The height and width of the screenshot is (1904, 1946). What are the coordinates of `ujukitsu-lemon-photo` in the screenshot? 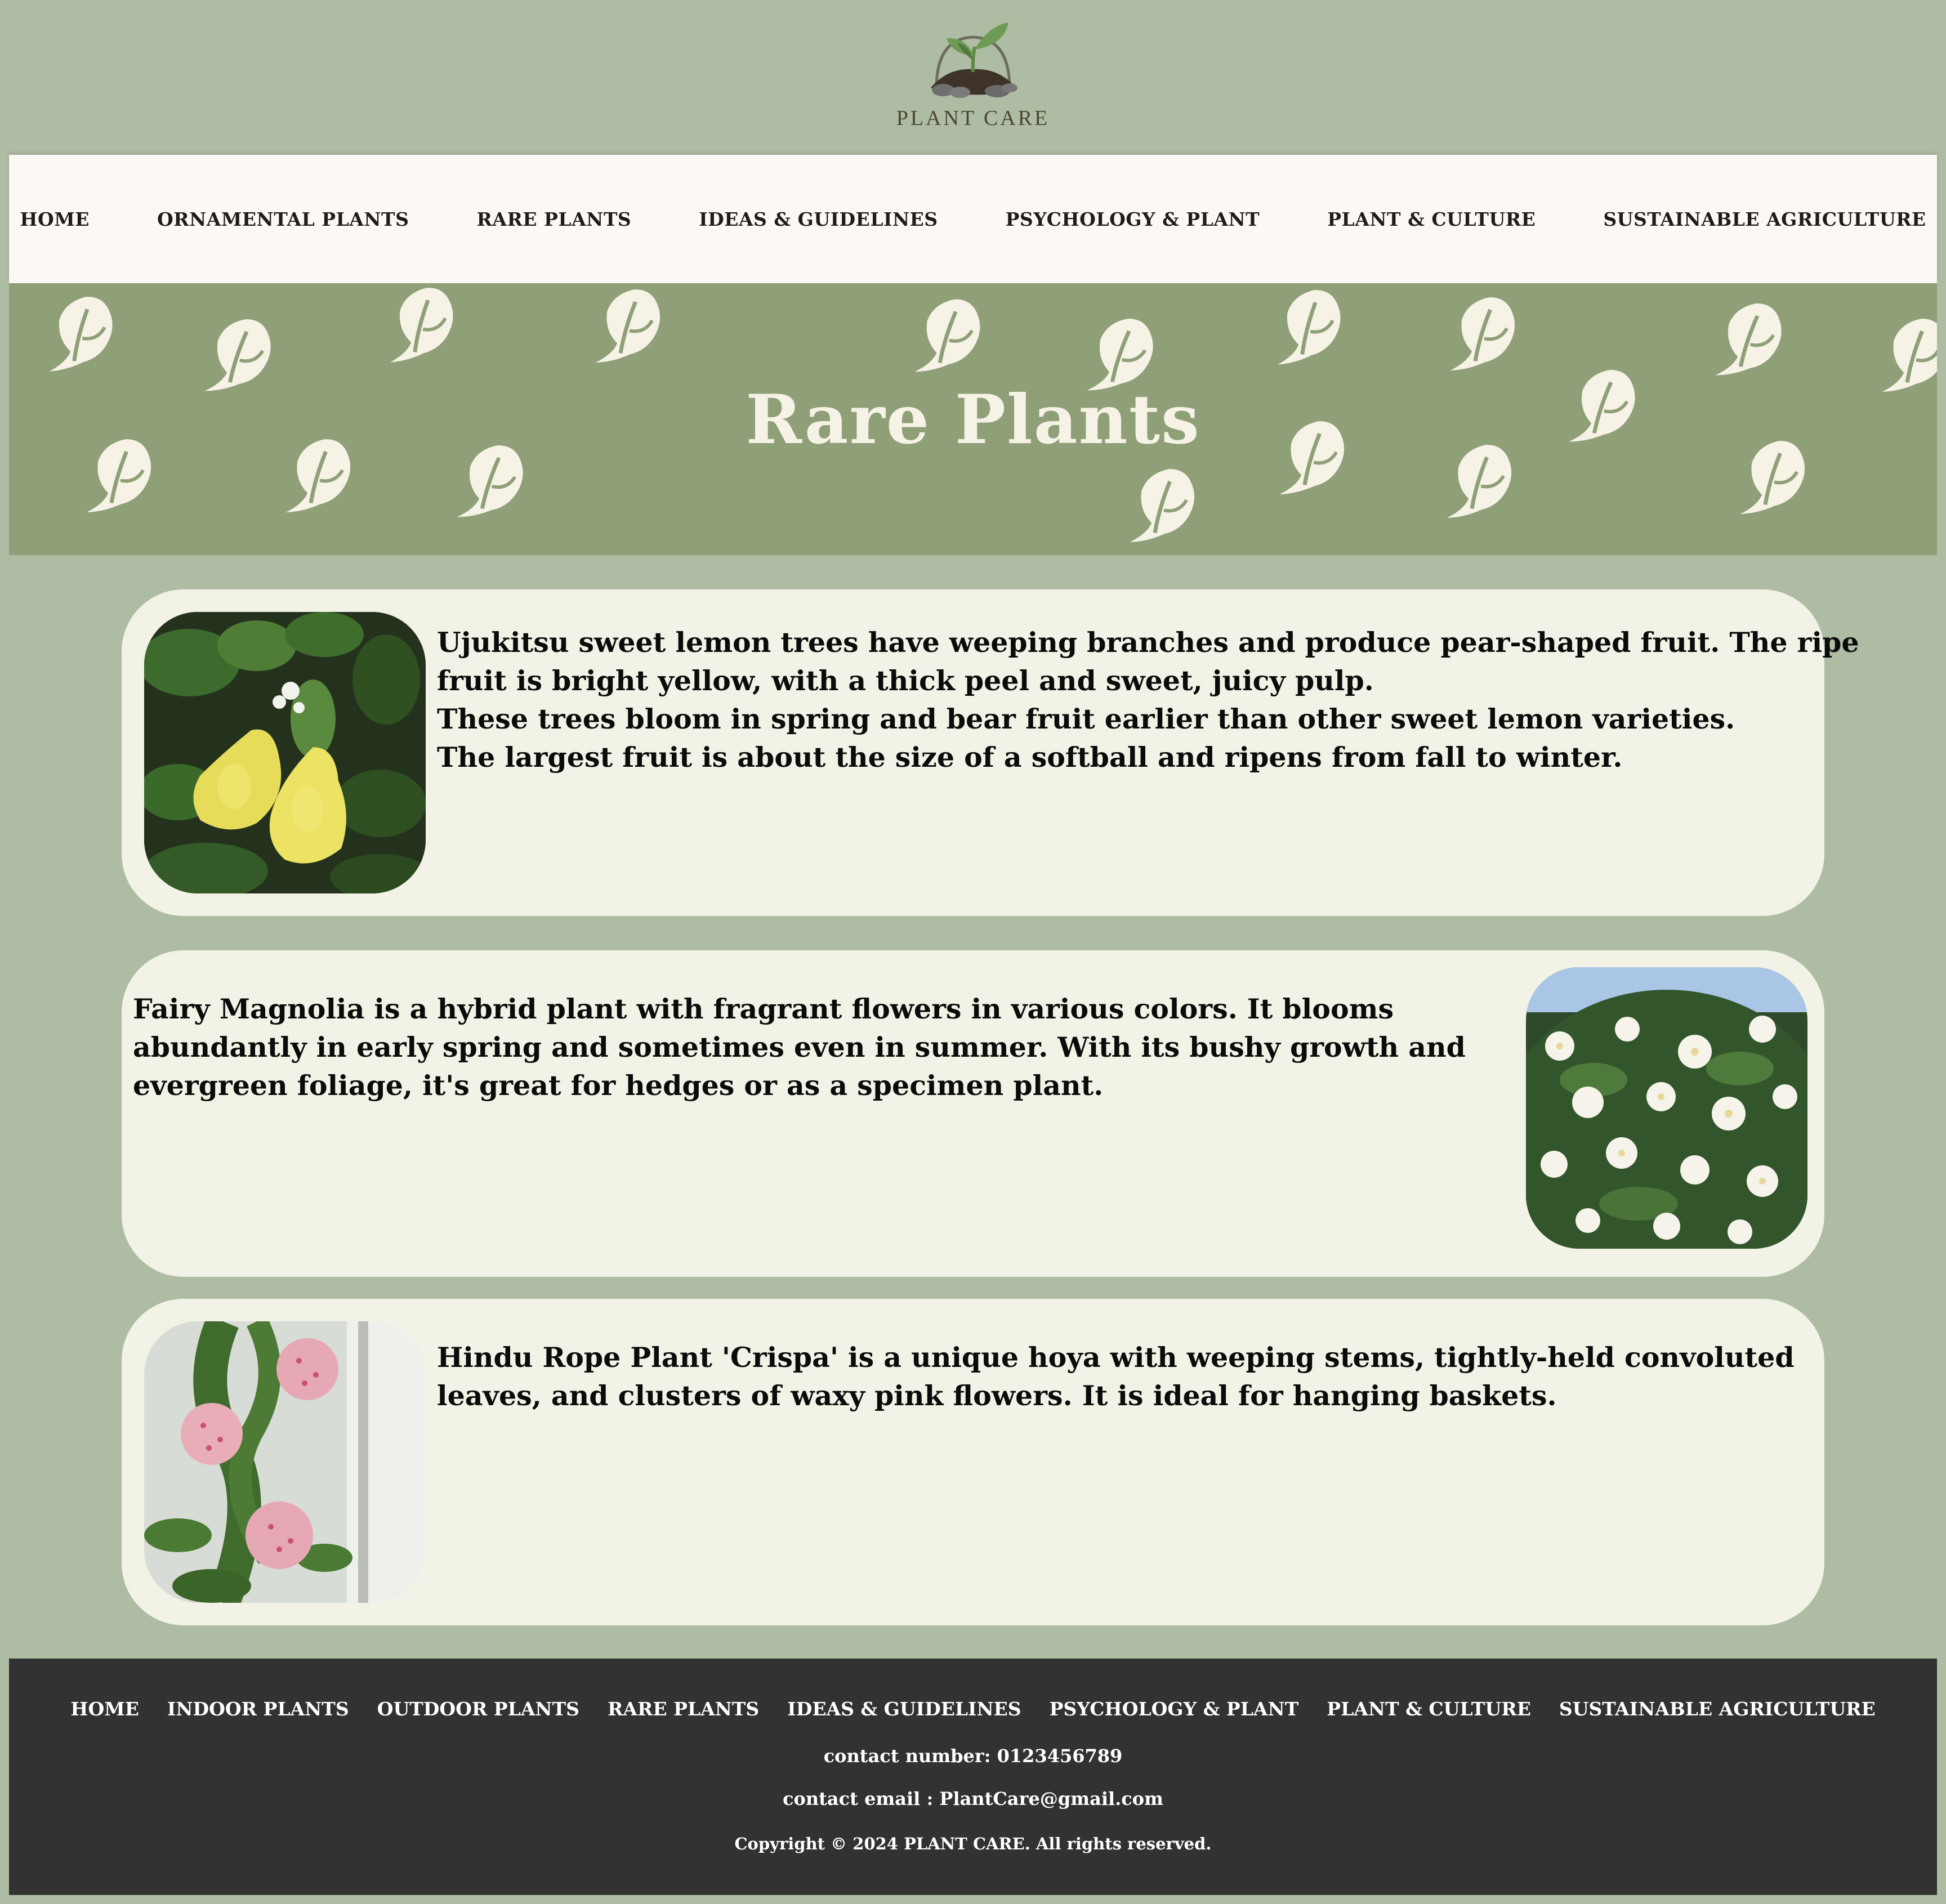 It's located at (285, 752).